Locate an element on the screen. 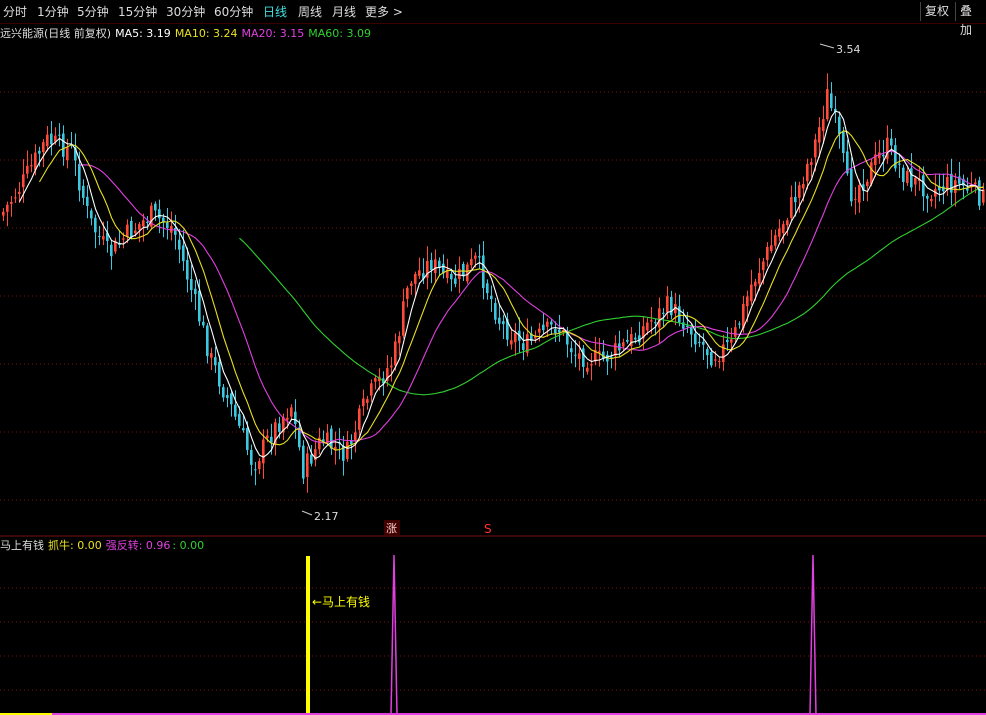 The image size is (986, 715). signal-annotation: ←马上有钱 is located at coordinates (341, 601).